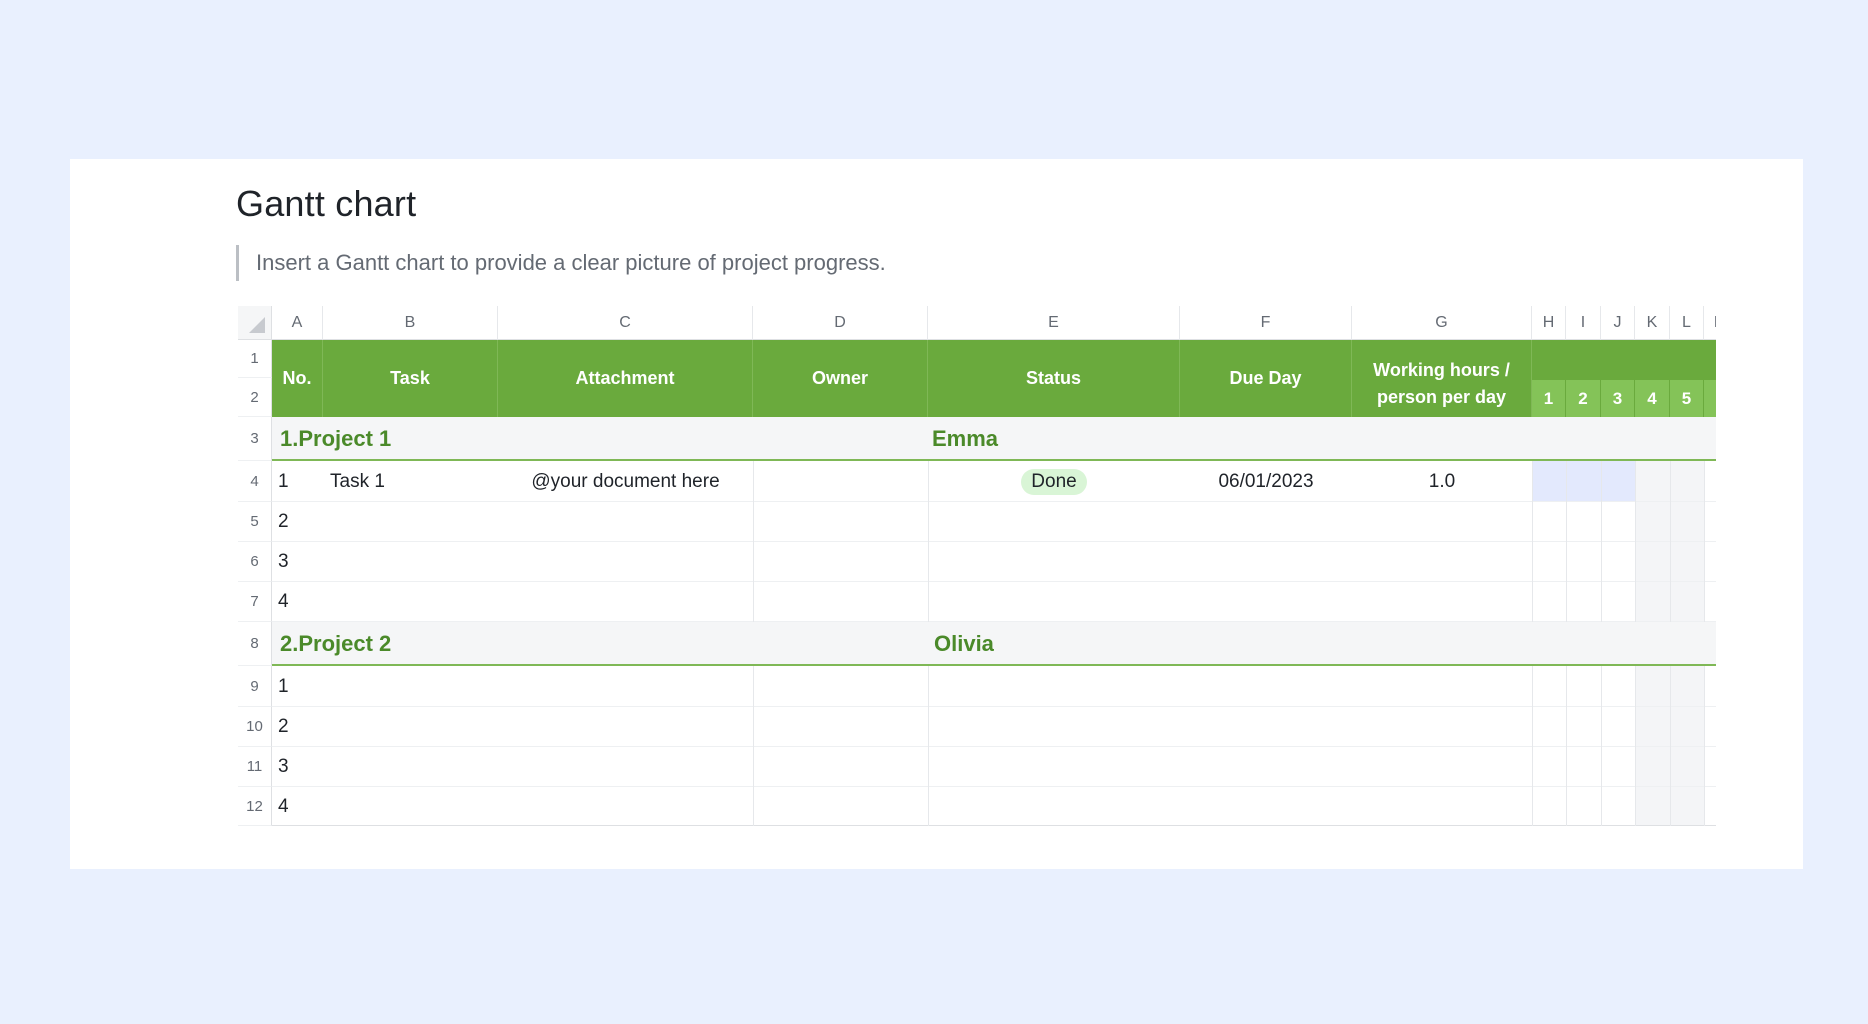 This screenshot has width=1868, height=1024. Describe the element at coordinates (1618, 398) in the screenshot. I see `day-cell-3: 3` at that location.